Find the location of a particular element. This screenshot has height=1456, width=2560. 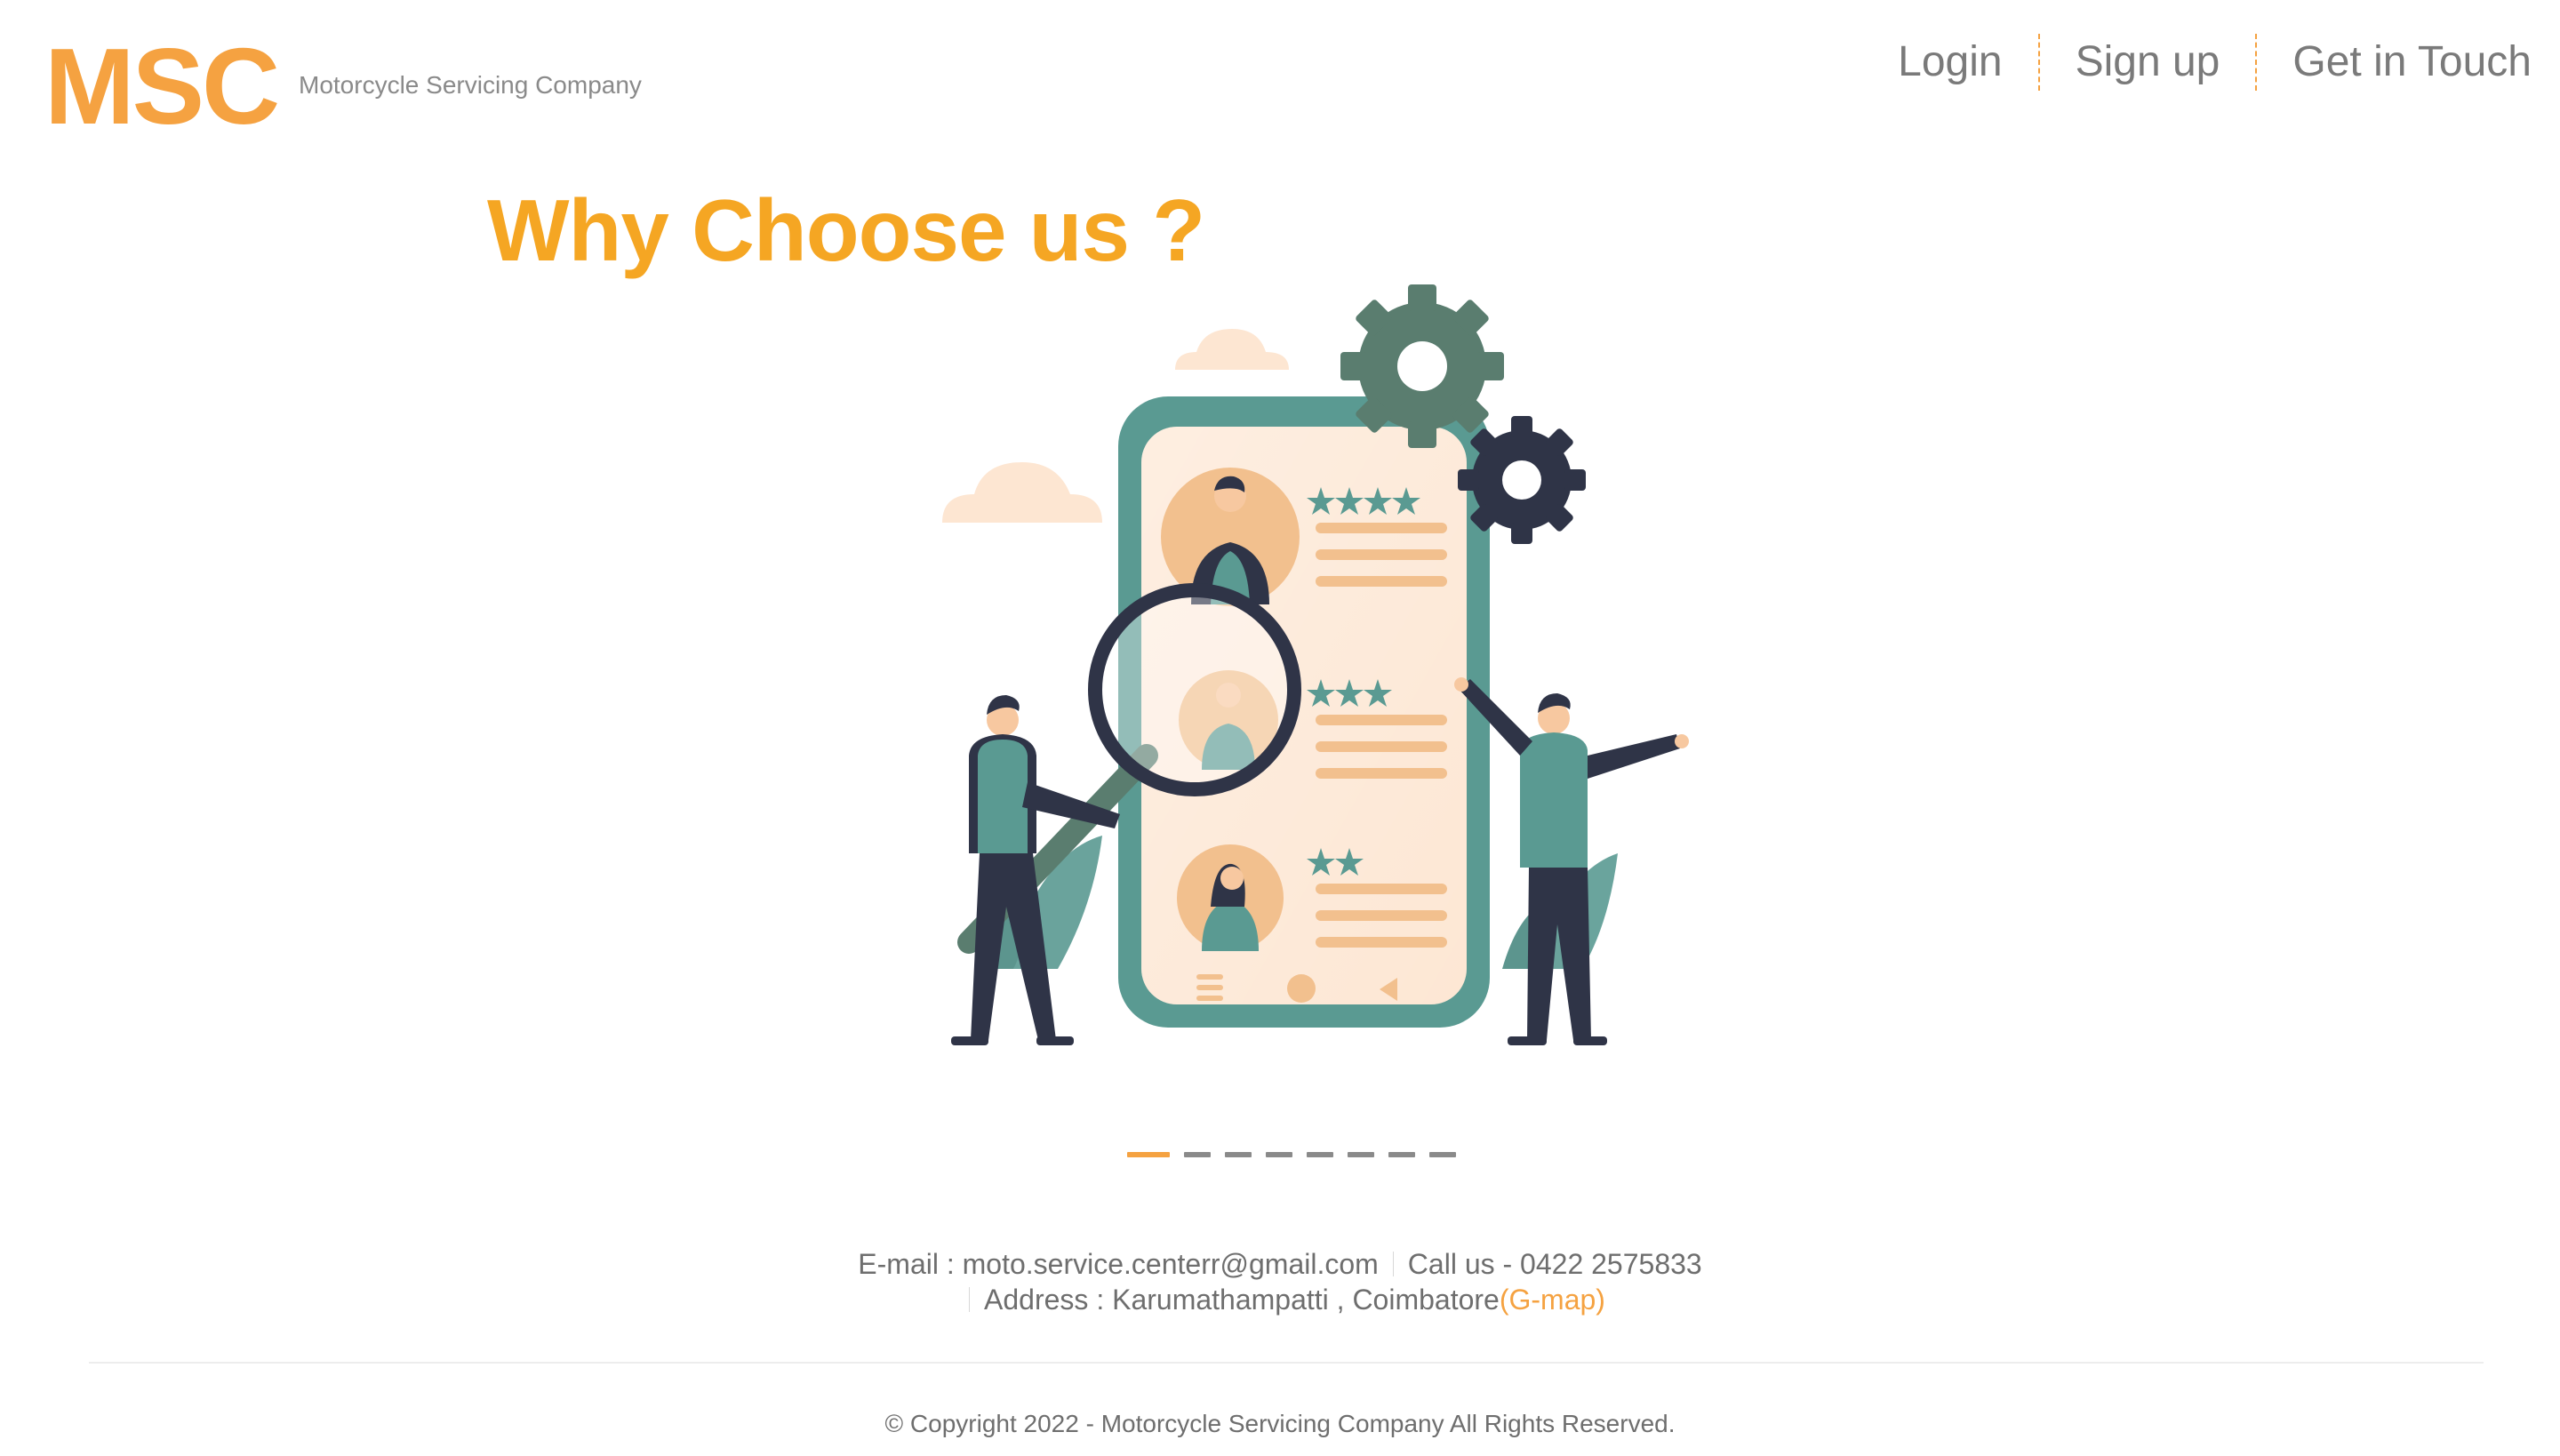

brand-tagline: Motorcycle Servicing Company is located at coordinates (470, 85).